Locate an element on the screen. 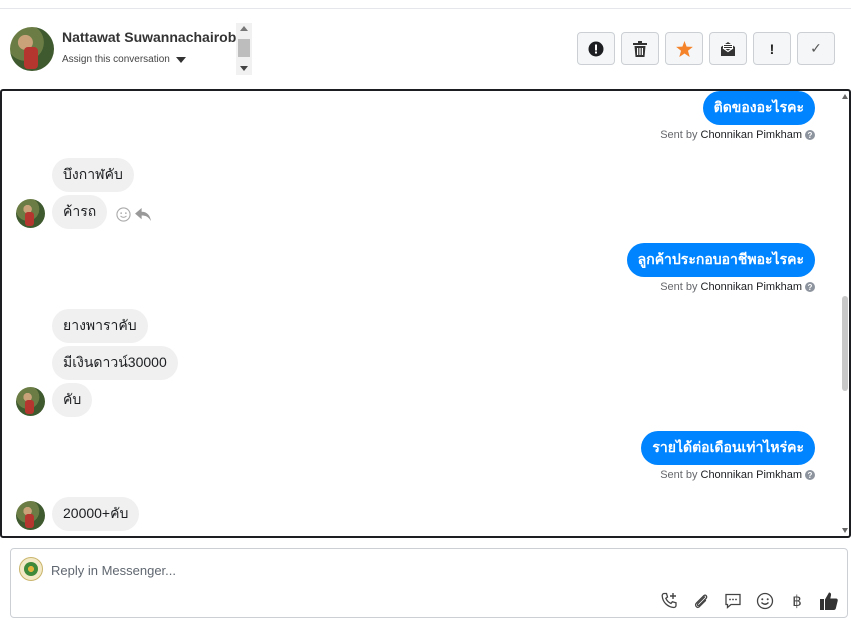 This screenshot has height=620, width=851. thread-scrollbar is located at coordinates (844, 313).